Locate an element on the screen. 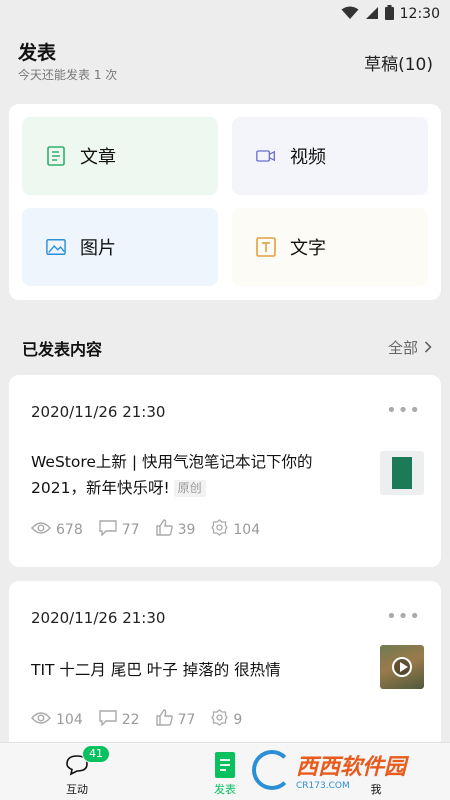  tab-interact-label: 互动 is located at coordinates (77, 789).